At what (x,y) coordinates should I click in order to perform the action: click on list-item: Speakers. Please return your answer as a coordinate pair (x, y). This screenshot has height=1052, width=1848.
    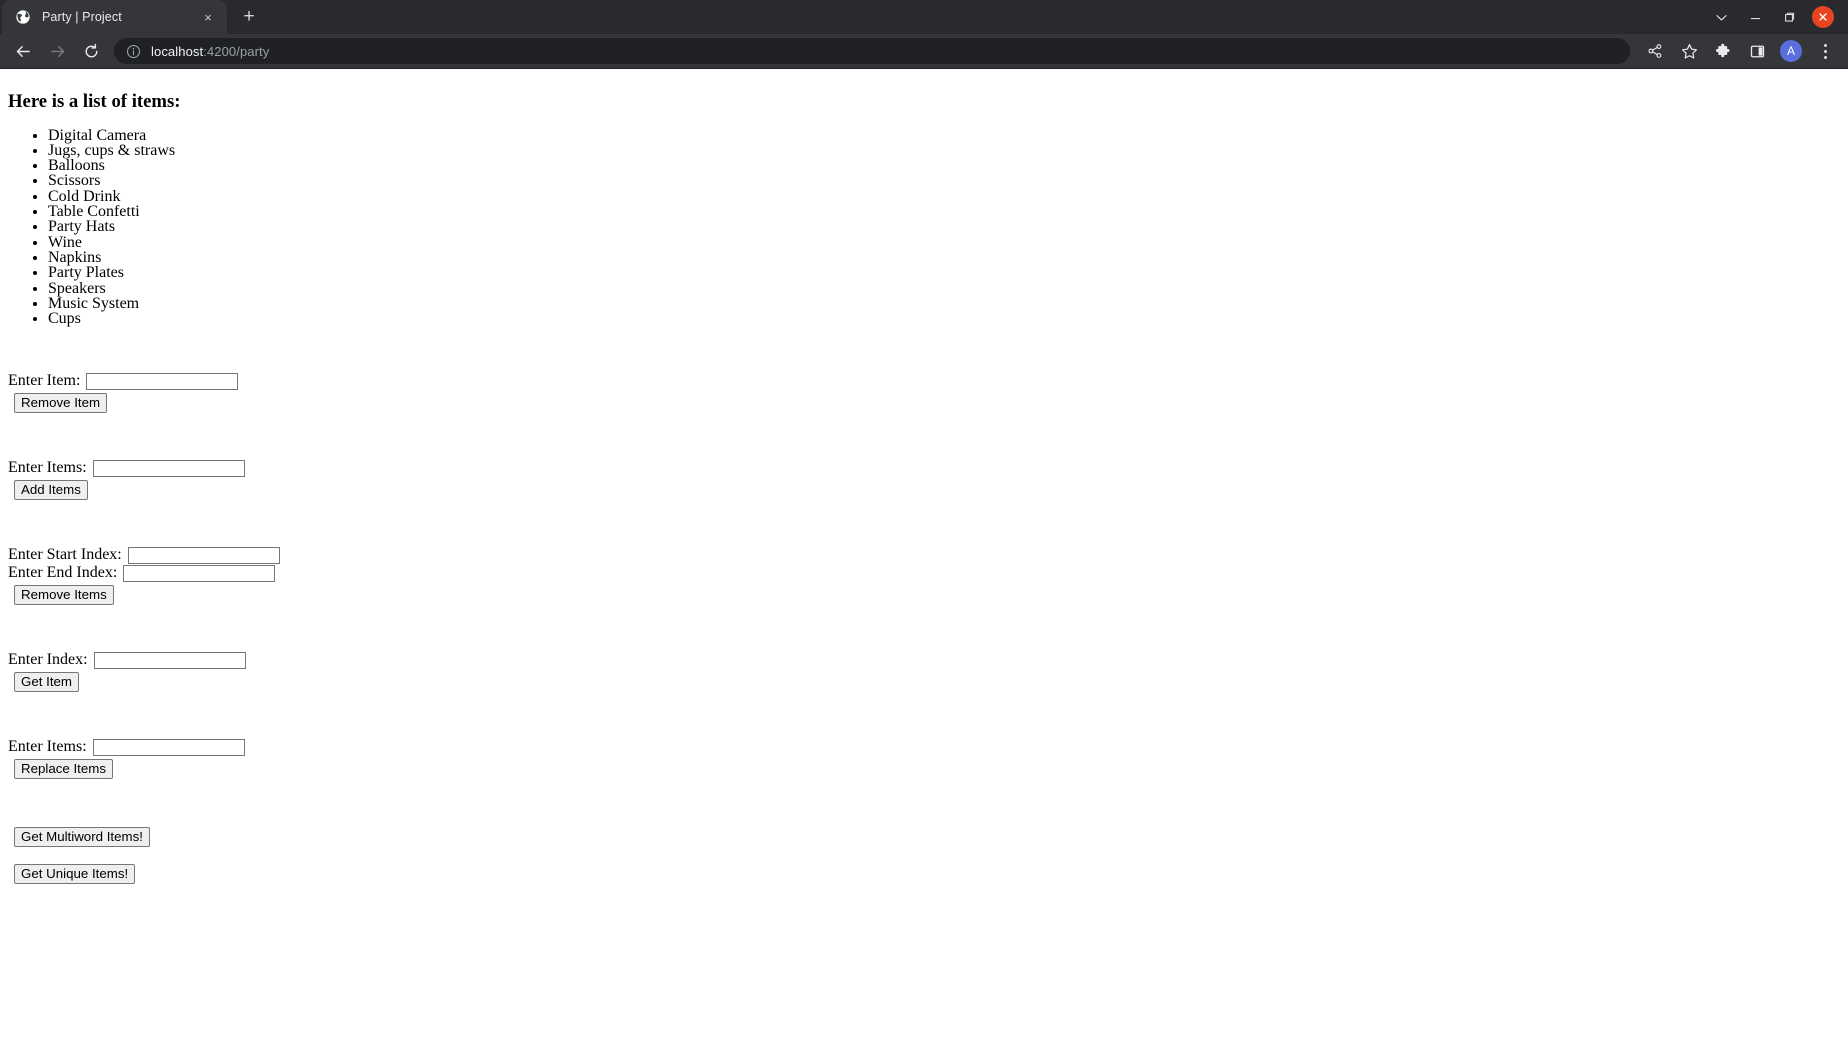
    Looking at the image, I should click on (944, 288).